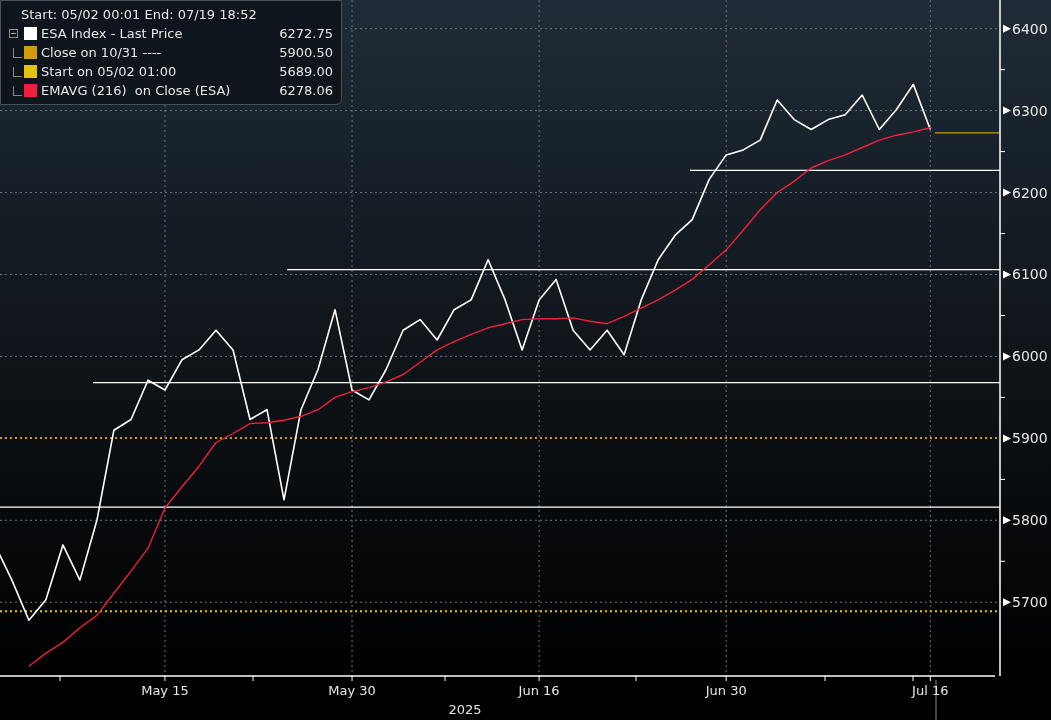  I want to click on legend-label: Close on 10/31 ----, so click(102, 53).